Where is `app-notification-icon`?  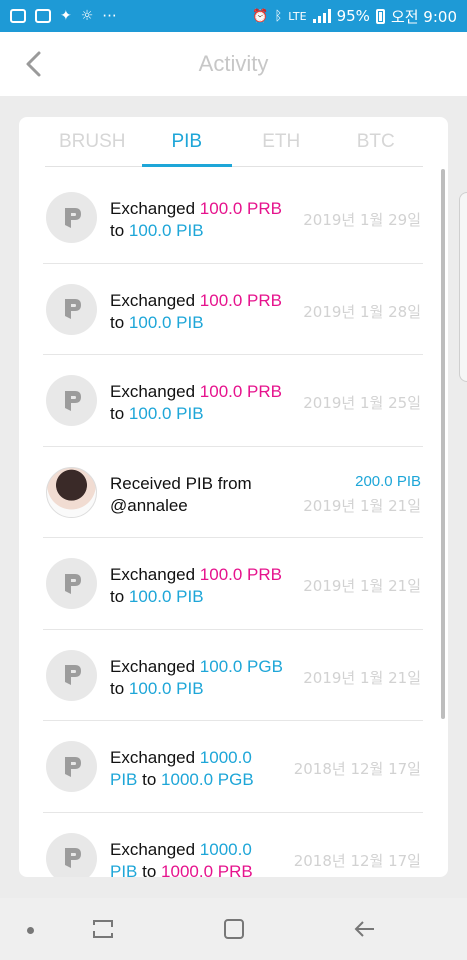
app-notification-icon is located at coordinates (18, 16).